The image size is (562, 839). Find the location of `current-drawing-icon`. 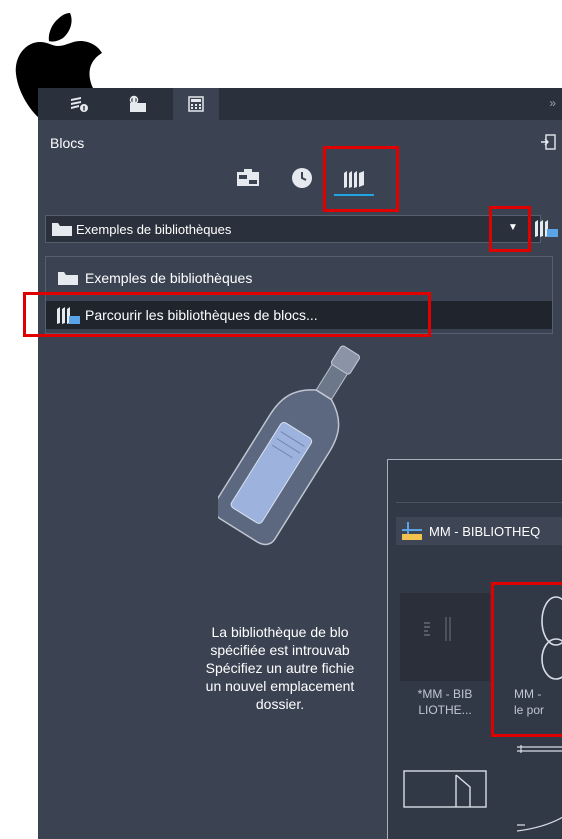

current-drawing-icon is located at coordinates (248, 177).